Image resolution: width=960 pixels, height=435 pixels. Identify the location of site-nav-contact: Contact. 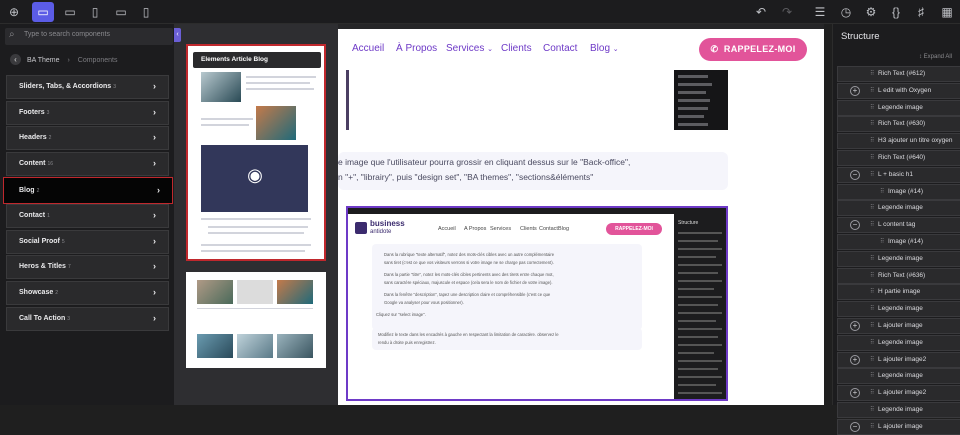
(560, 48).